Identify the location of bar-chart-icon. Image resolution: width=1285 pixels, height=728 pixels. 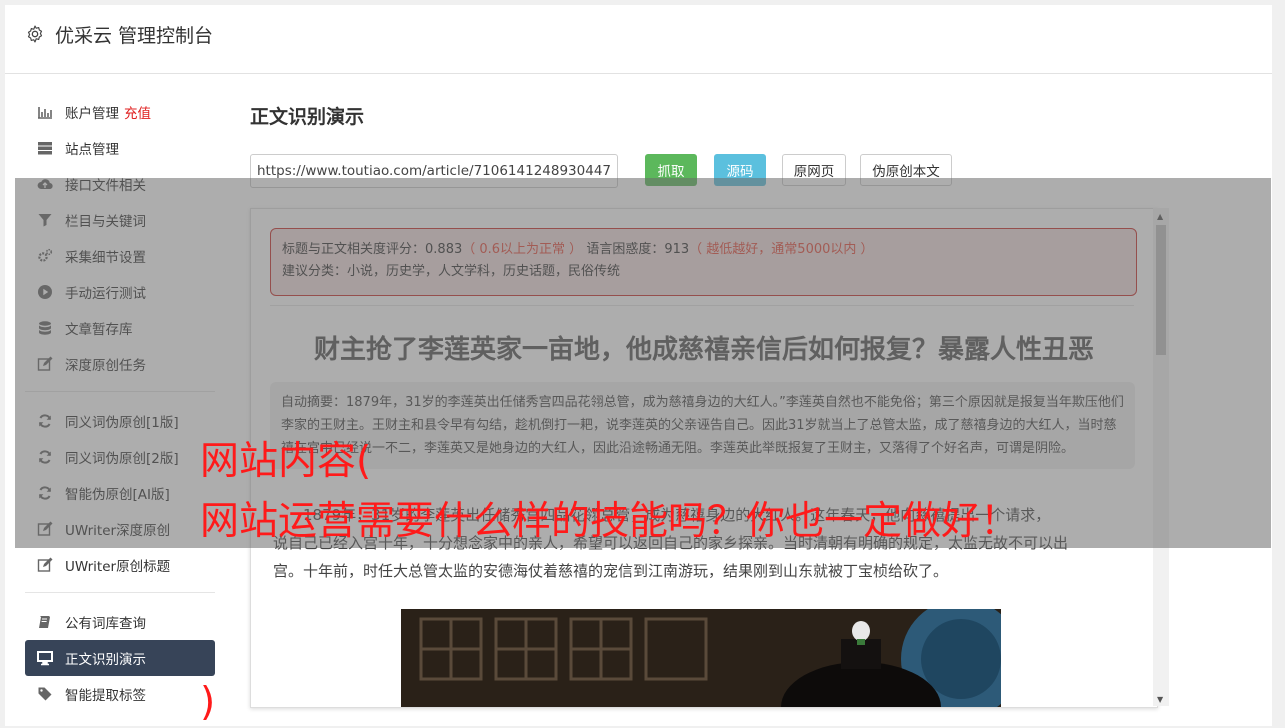
(44, 112).